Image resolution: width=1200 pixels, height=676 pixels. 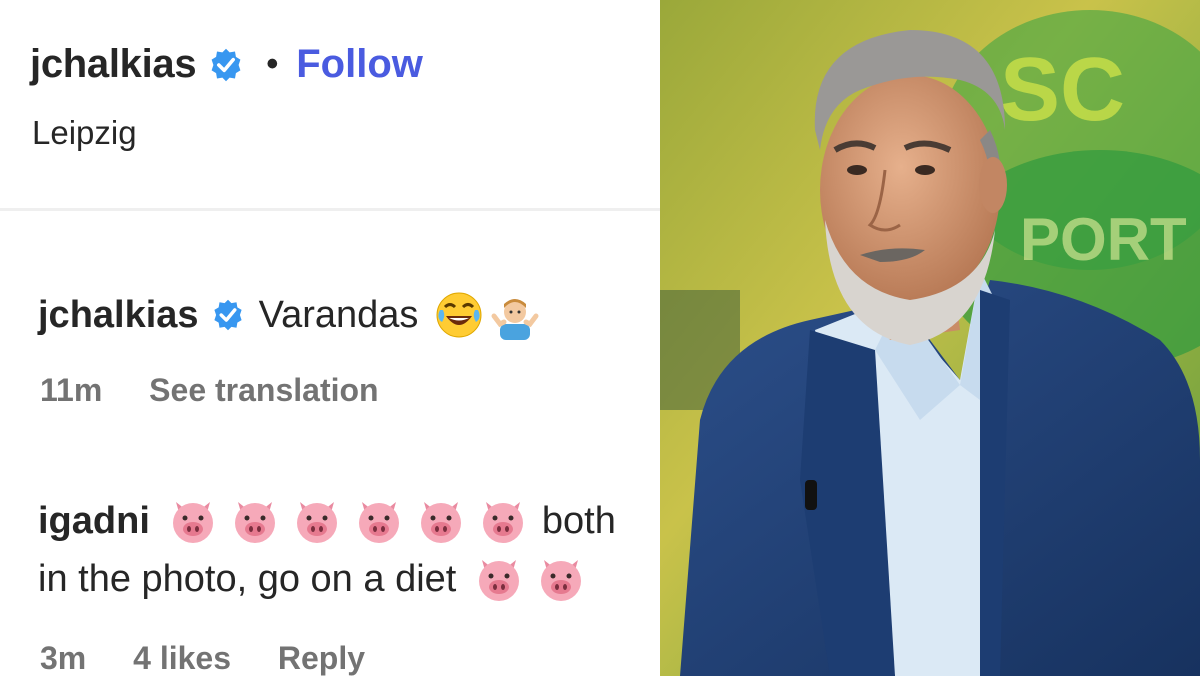 I want to click on person-shrugging-icon, so click(x=515, y=319).